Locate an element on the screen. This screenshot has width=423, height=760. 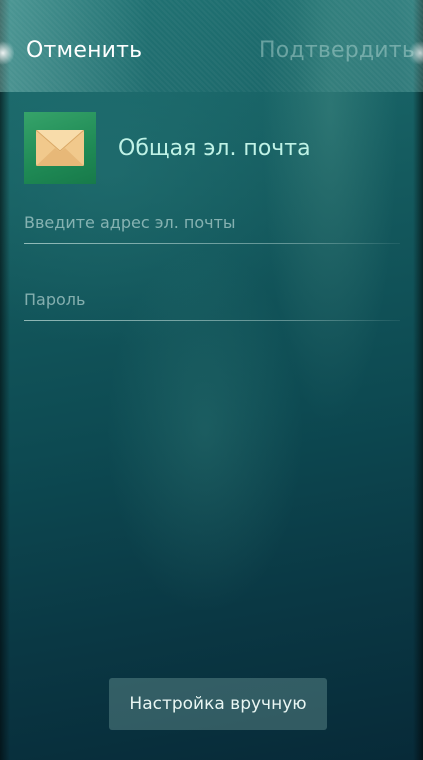
account-type-title: Общая эл. почта is located at coordinates (214, 148).